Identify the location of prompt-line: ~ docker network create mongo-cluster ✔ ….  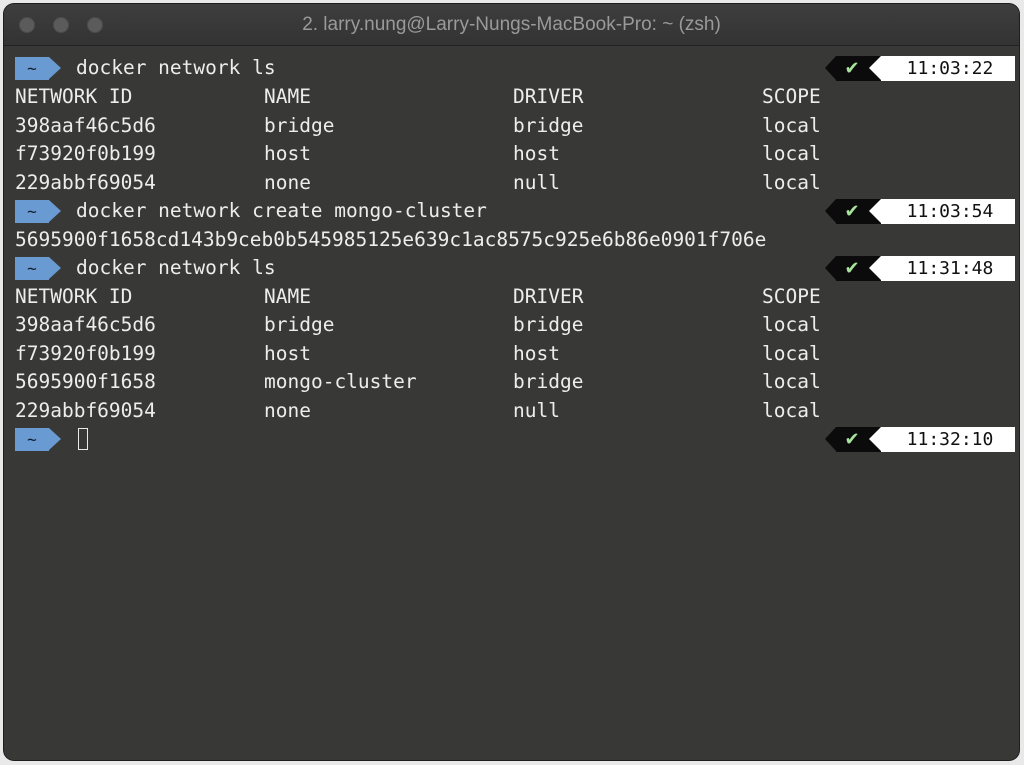
(517, 211).